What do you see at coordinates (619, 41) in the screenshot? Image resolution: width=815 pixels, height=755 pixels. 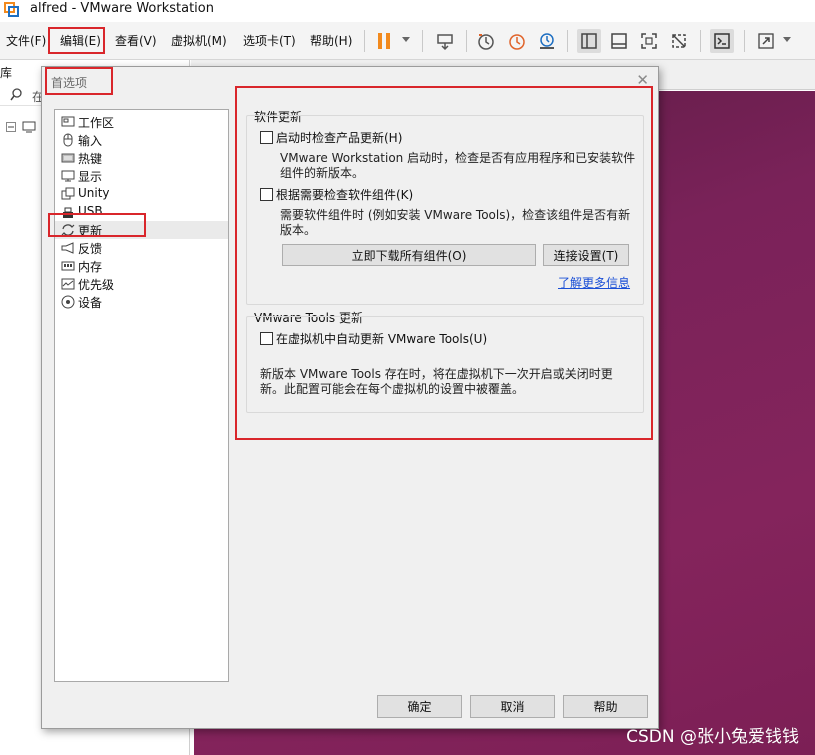 I see `thumbnail-view-icon` at bounding box center [619, 41].